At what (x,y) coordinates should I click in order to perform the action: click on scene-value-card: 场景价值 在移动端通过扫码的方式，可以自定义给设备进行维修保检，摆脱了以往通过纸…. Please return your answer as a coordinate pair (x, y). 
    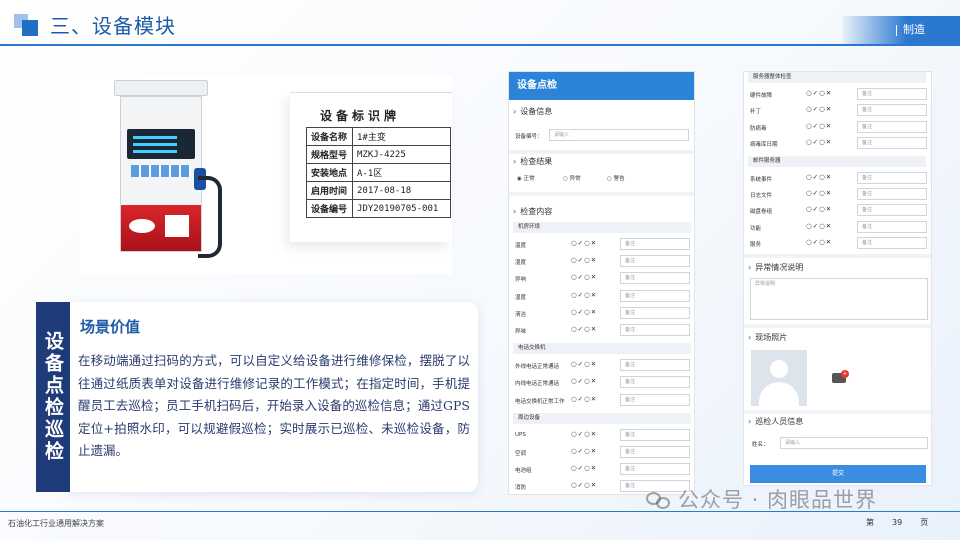
    Looking at the image, I should click on (274, 397).